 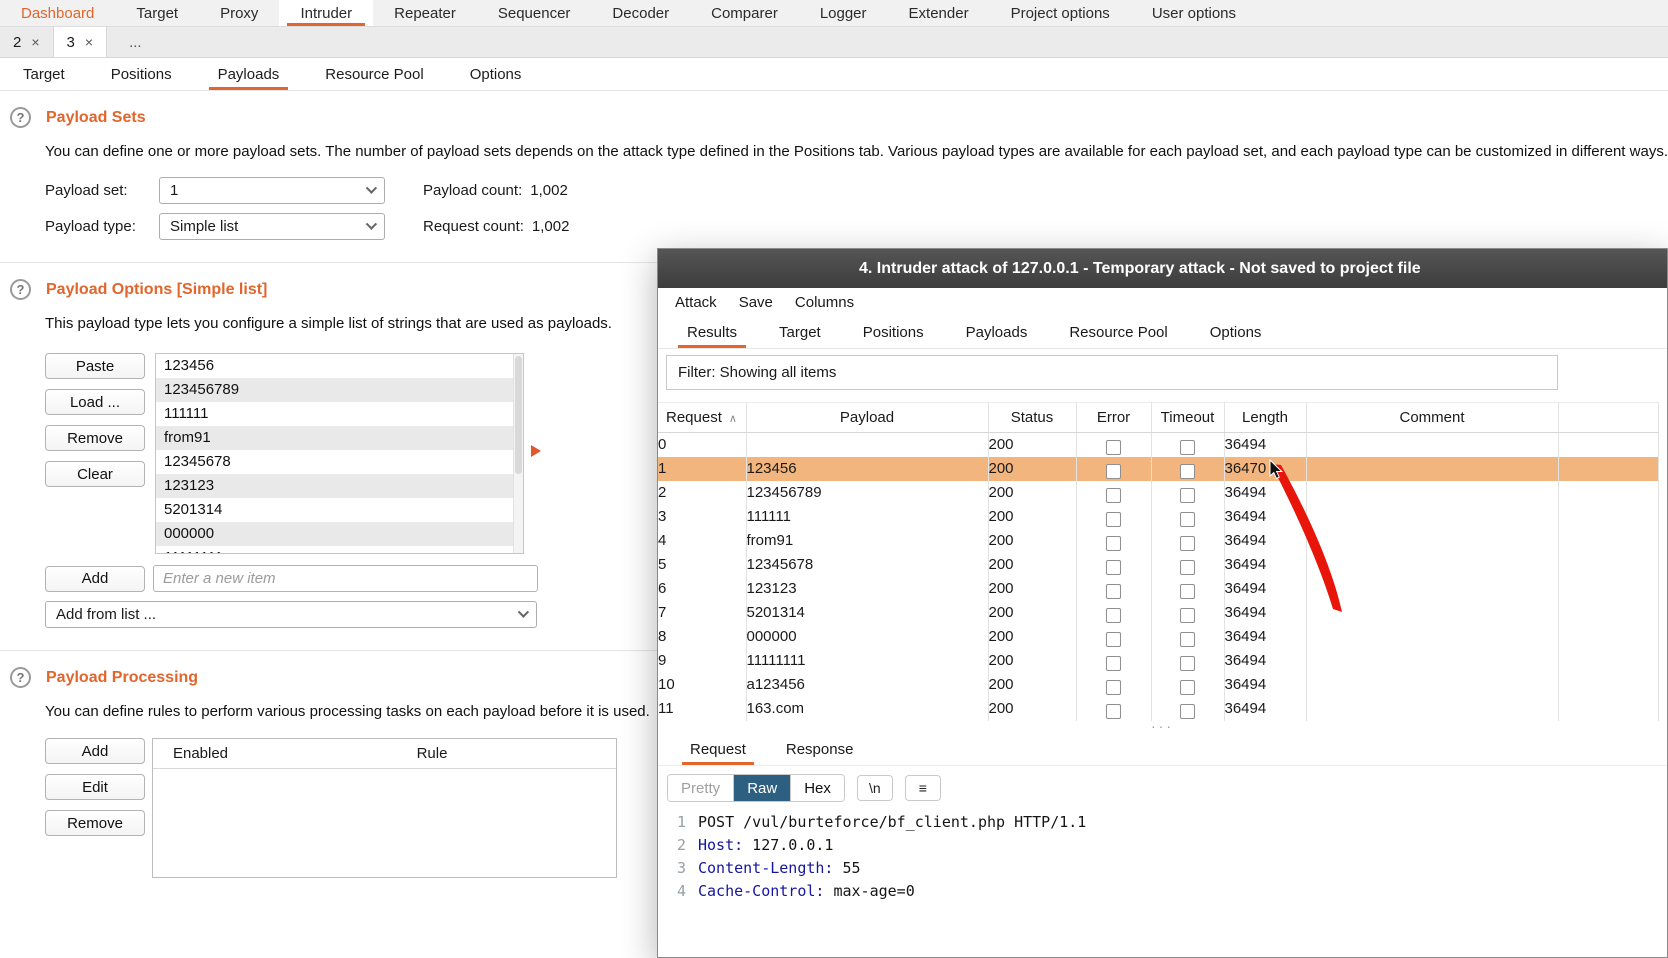 What do you see at coordinates (1194, 13) in the screenshot?
I see `main-tab-user-options: User options` at bounding box center [1194, 13].